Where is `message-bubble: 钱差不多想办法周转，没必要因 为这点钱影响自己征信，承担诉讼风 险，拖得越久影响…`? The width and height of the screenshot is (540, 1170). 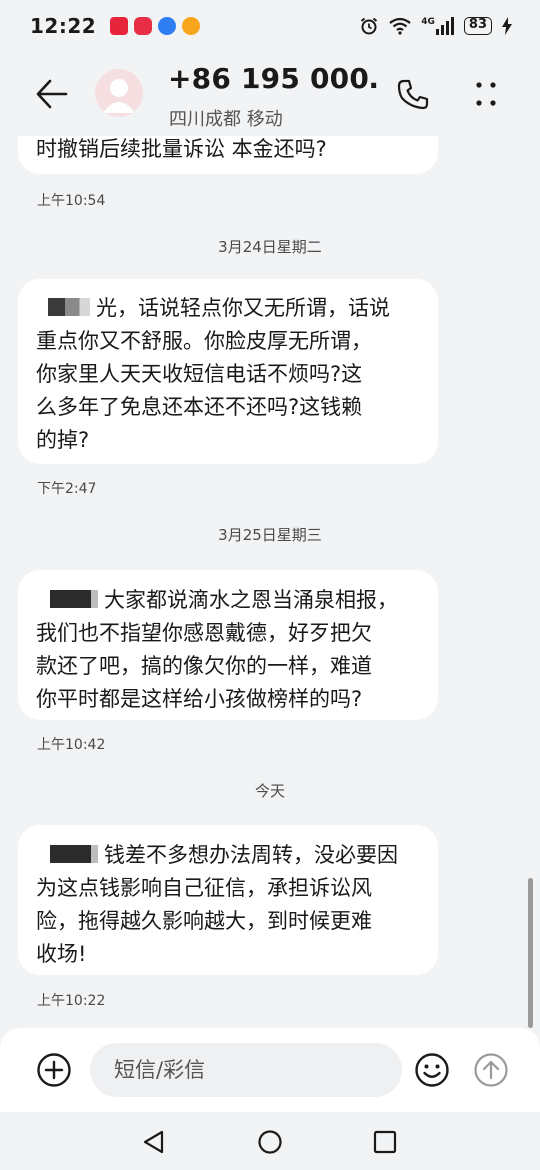 message-bubble: 钱差不多想办法周转，没必要因 为这点钱影响自己征信，承担诉讼风 险，拖得越久影响… is located at coordinates (228, 900).